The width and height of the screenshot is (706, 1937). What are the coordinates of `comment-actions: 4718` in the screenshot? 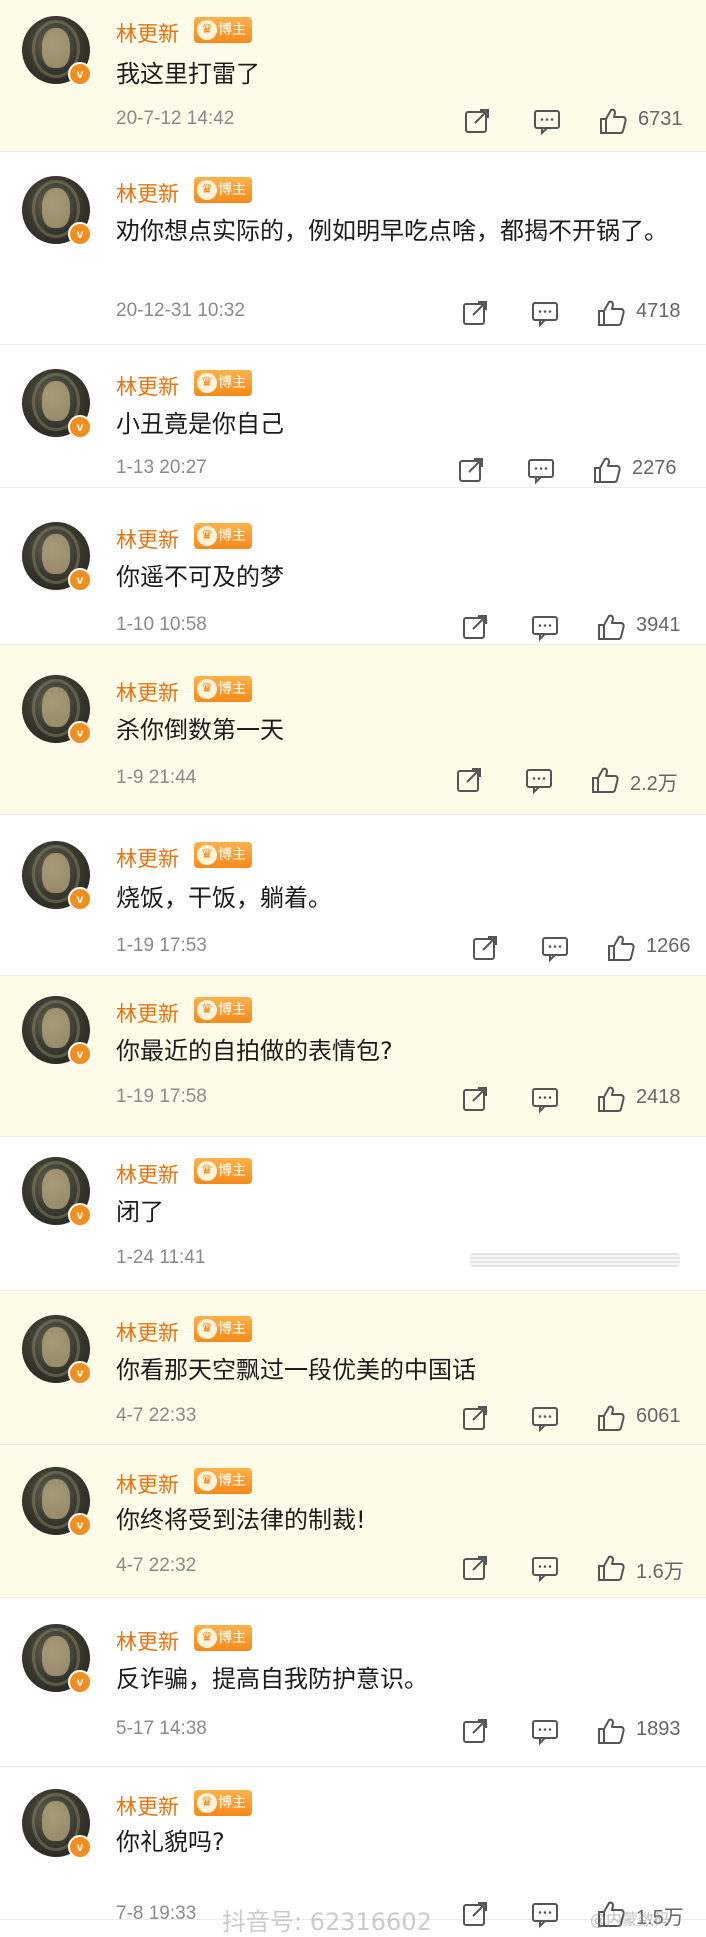 It's located at (583, 313).